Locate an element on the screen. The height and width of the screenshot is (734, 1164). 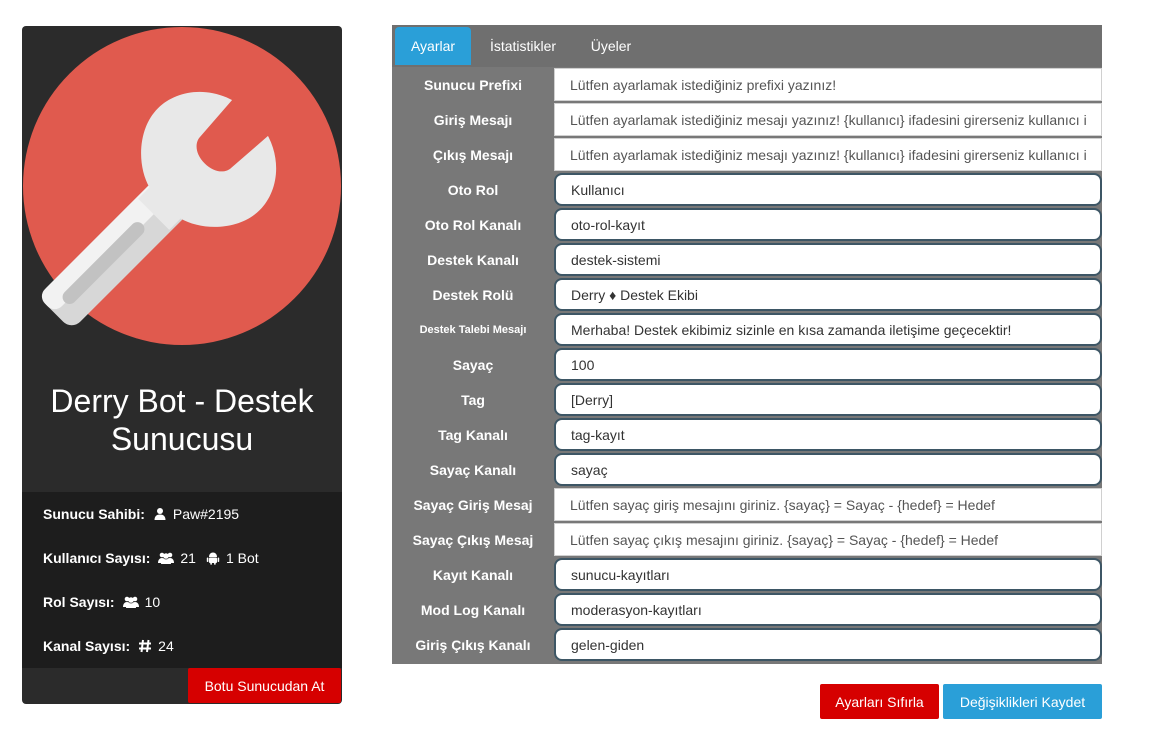
setting-row: Kayıt Kanalı is located at coordinates (747, 574).